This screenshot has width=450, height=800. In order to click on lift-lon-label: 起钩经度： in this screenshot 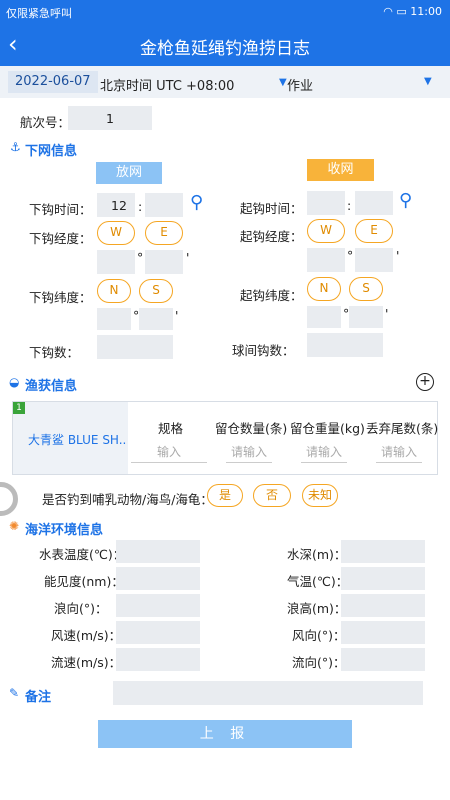, I will do `click(271, 236)`.